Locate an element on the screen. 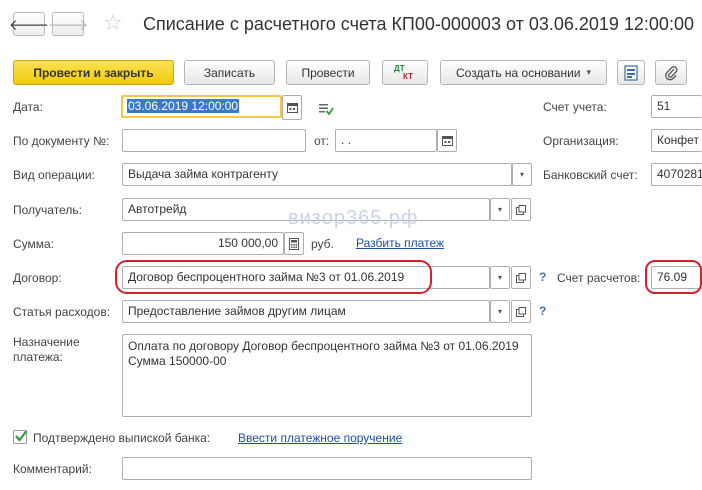 This screenshot has height=490, width=702. contract-label: Договор: is located at coordinates (37, 278).